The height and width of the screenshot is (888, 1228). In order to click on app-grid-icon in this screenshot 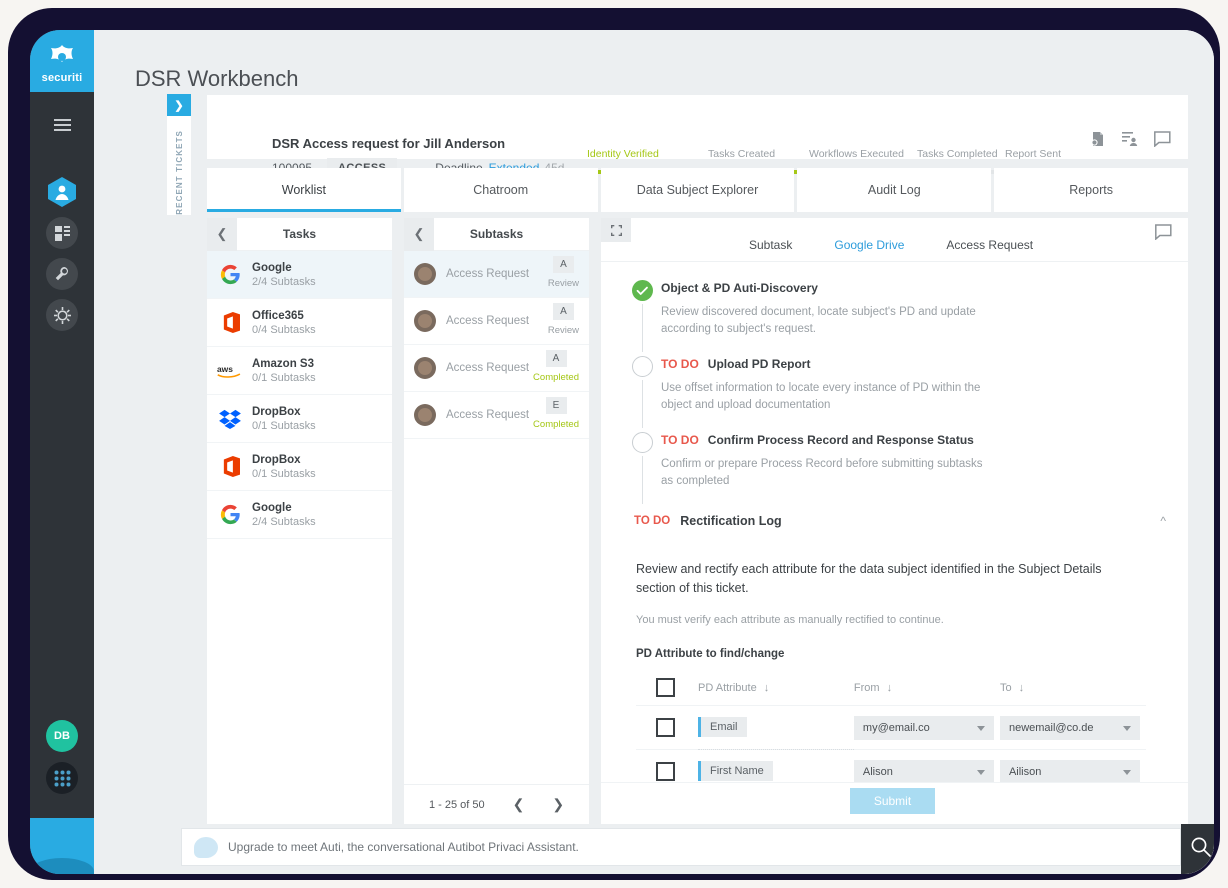, I will do `click(62, 778)`.